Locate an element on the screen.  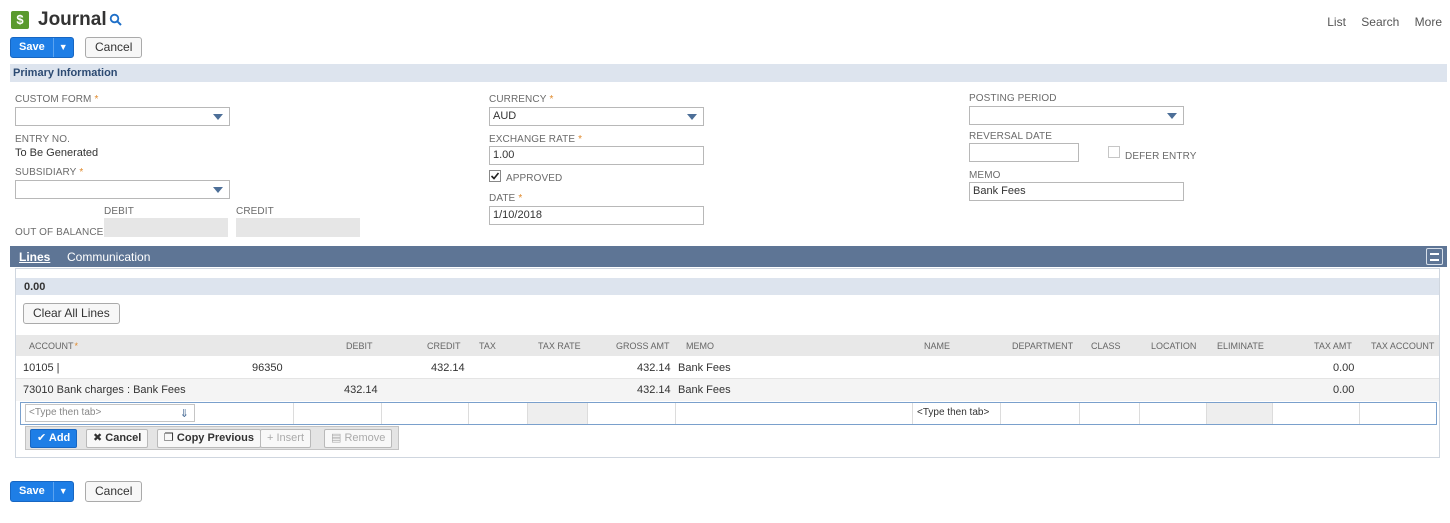
defer-entry-checkbox is located at coordinates (1114, 152).